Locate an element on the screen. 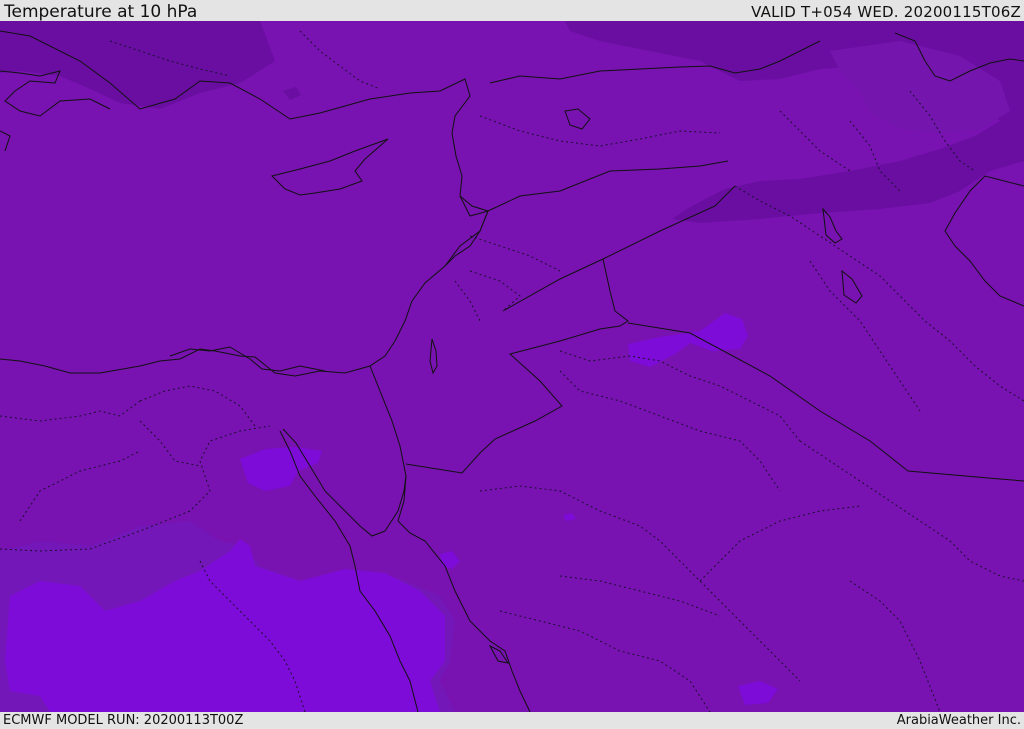 The height and width of the screenshot is (729, 1024). chart-title: Temperature at 10 hPa is located at coordinates (101, 12).